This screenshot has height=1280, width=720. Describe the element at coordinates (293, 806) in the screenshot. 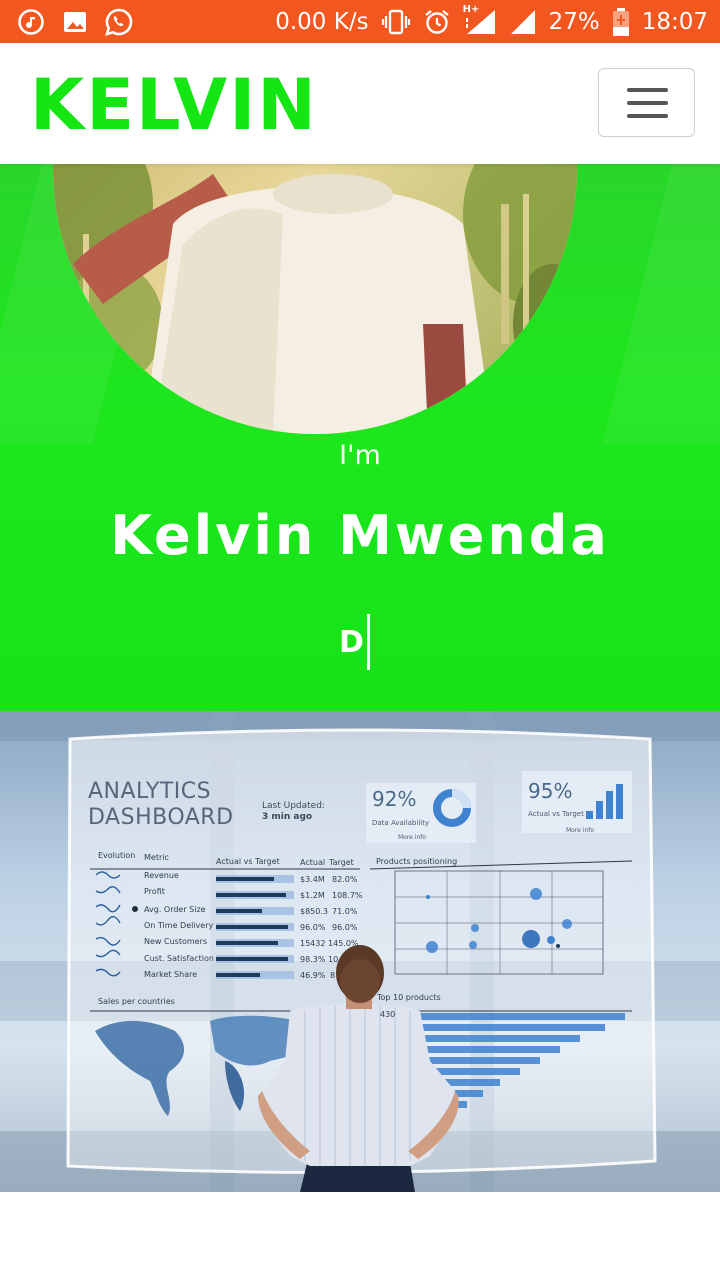

I see `last-updated-label: Last Updated:` at that location.